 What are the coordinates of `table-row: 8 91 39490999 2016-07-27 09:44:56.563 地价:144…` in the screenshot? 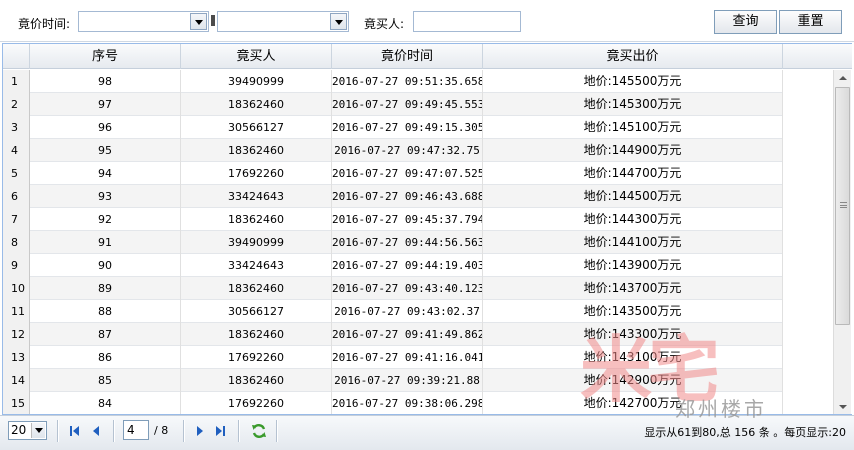 It's located at (393, 242).